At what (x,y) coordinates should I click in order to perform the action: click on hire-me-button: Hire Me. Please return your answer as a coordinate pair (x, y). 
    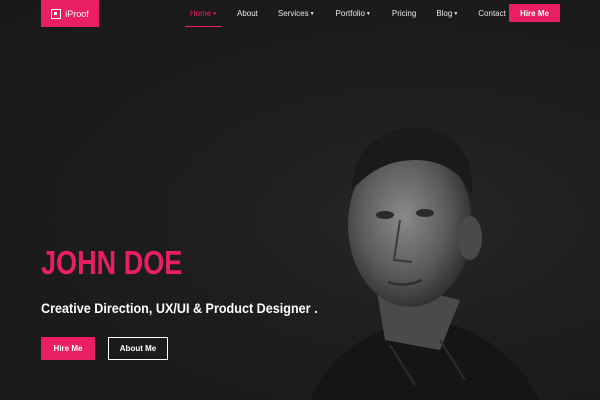
    Looking at the image, I should click on (68, 348).